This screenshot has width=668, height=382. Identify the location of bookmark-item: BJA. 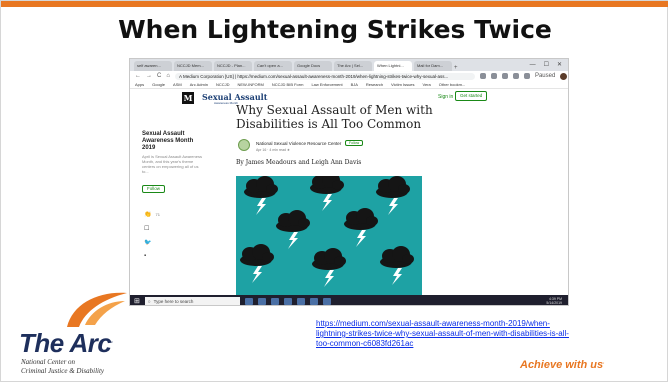
(354, 84).